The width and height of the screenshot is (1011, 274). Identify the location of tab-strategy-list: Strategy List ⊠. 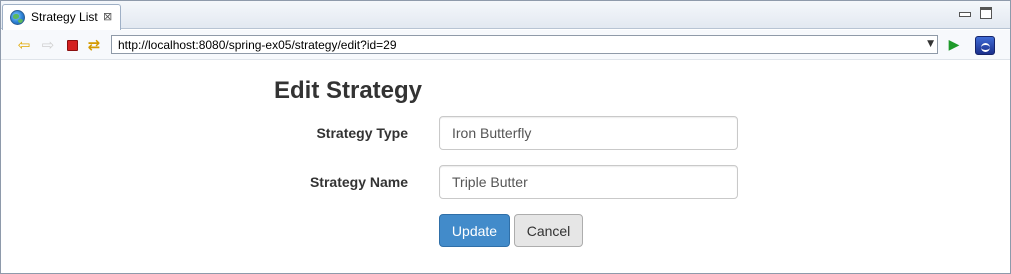
(61, 17).